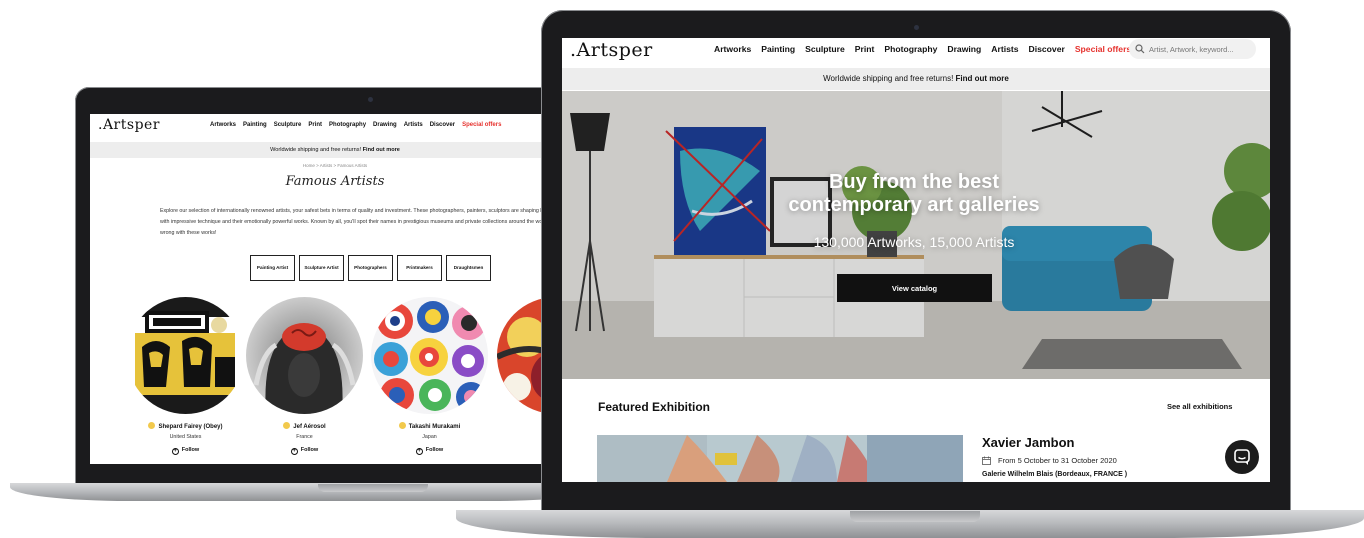 The height and width of the screenshot is (538, 1364). Describe the element at coordinates (916, 27) in the screenshot. I see `laptop-large-camera` at that location.